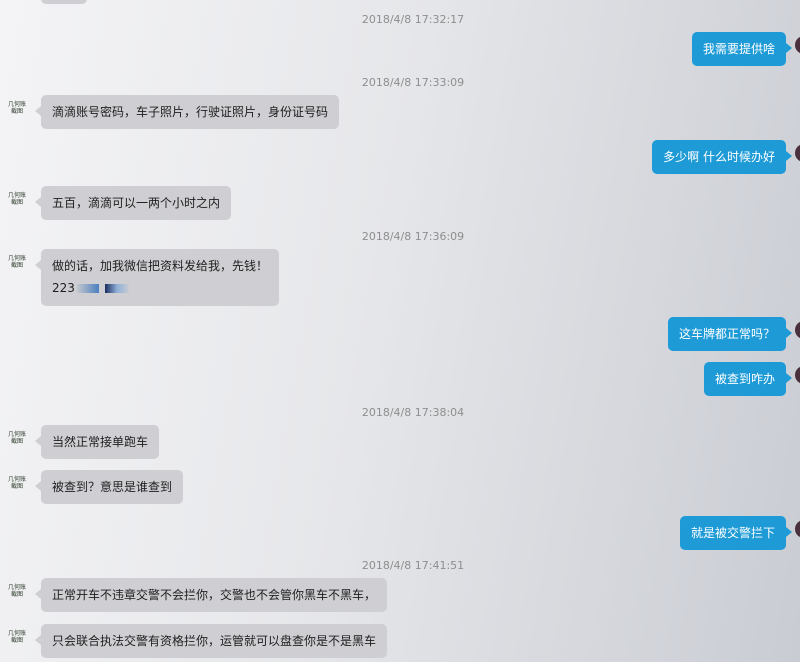 This screenshot has height=662, width=800. I want to click on message-incoming: 五百，滴滴可以一两个小时之内, so click(133, 203).